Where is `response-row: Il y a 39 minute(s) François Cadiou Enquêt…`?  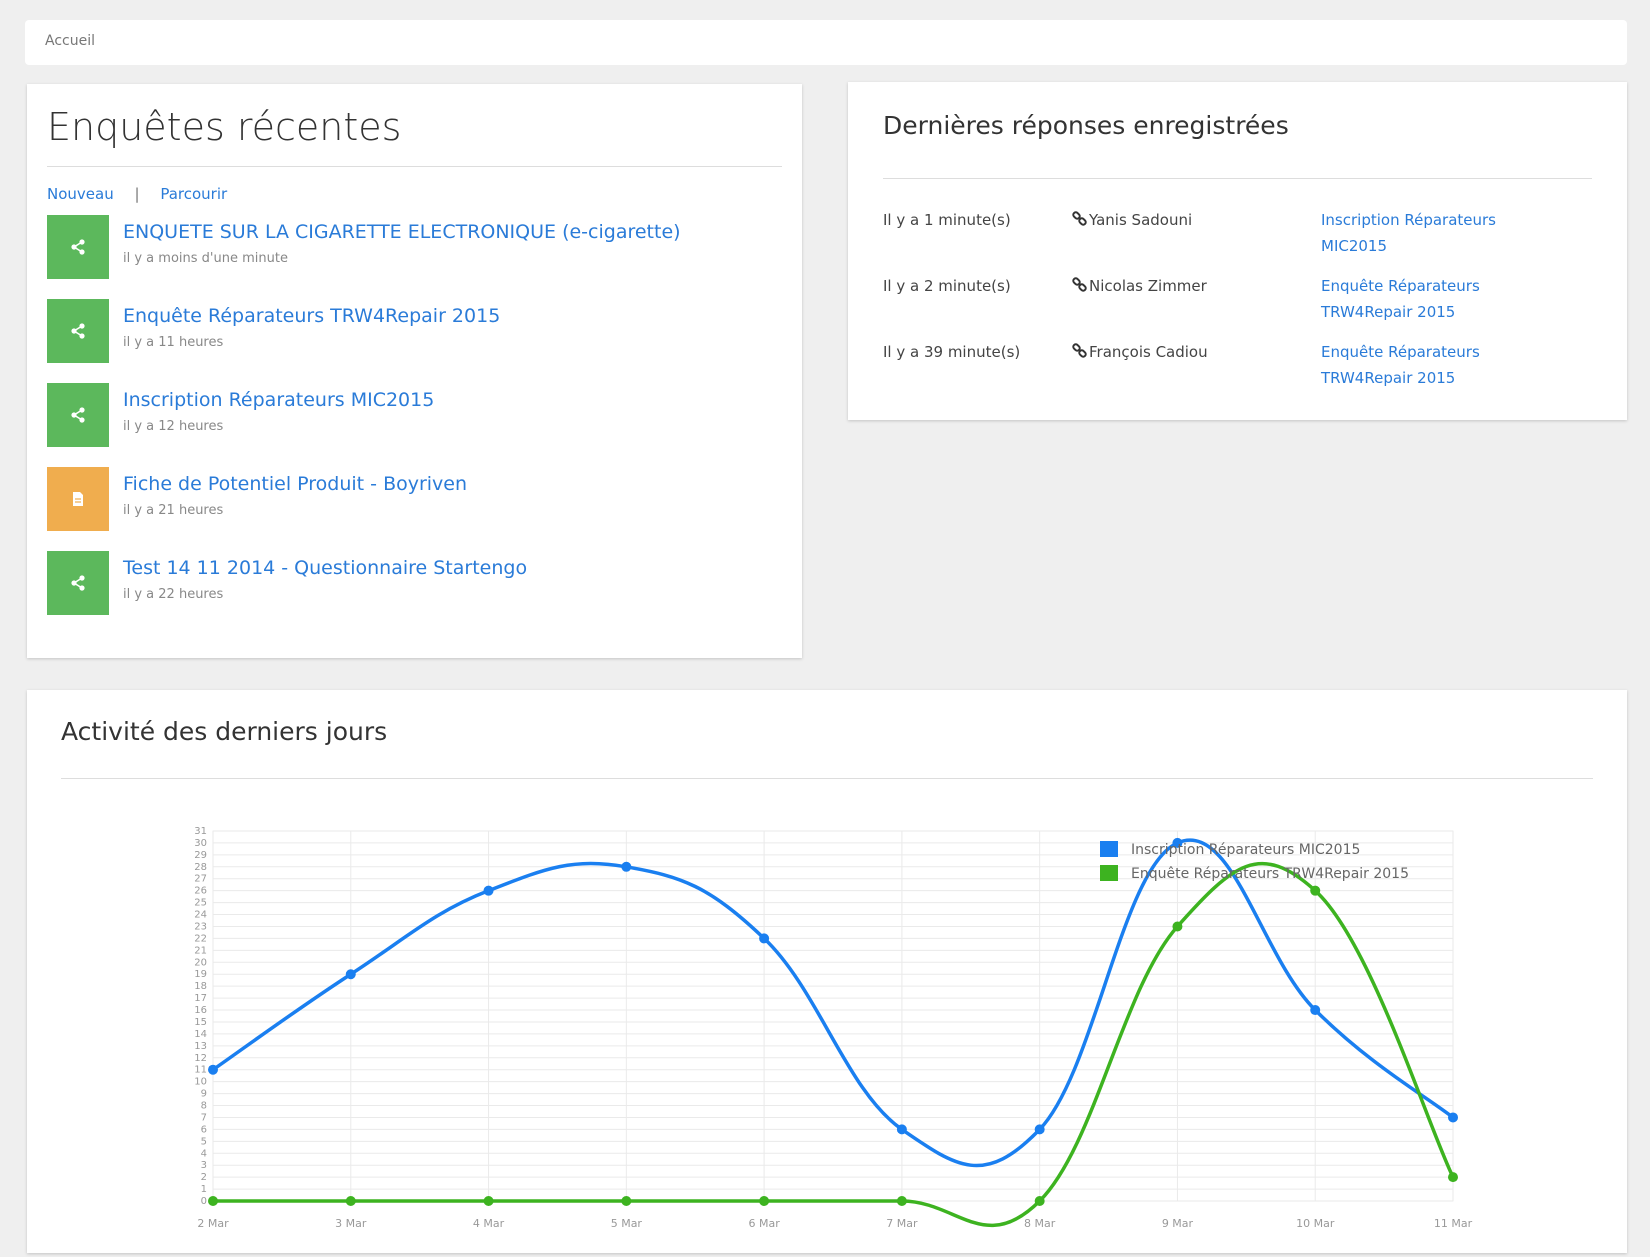 response-row: Il y a 39 minute(s) François Cadiou Enquêt… is located at coordinates (1237, 372).